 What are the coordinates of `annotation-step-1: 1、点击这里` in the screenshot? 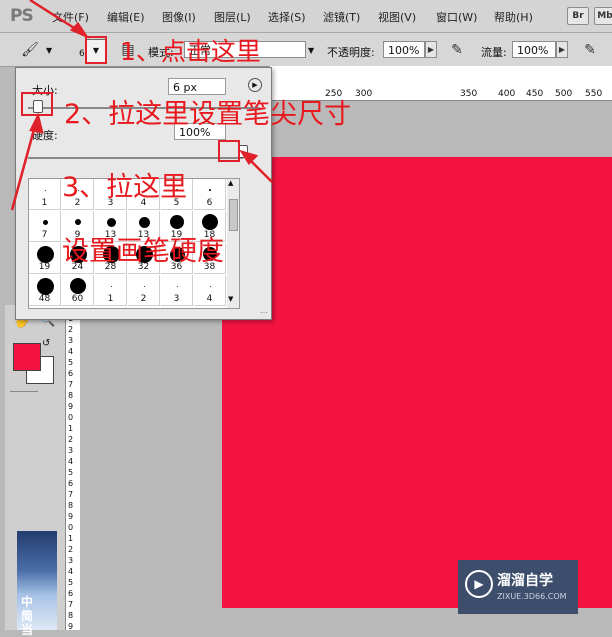 It's located at (190, 51).